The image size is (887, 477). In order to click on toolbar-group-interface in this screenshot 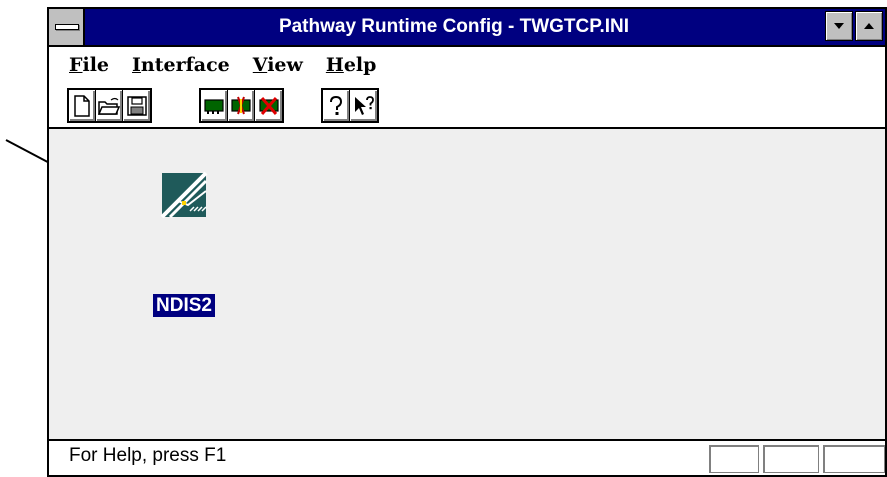, I will do `click(241, 105)`.